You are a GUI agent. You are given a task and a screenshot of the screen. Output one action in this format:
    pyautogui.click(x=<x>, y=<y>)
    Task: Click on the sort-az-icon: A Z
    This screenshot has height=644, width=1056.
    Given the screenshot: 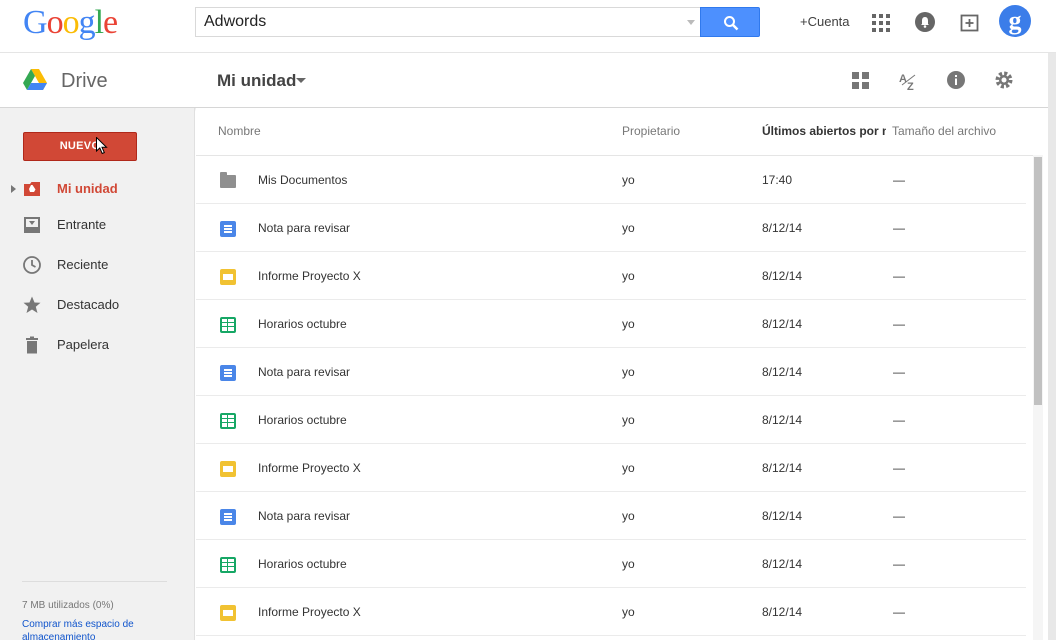 What is the action you would take?
    pyautogui.click(x=909, y=81)
    